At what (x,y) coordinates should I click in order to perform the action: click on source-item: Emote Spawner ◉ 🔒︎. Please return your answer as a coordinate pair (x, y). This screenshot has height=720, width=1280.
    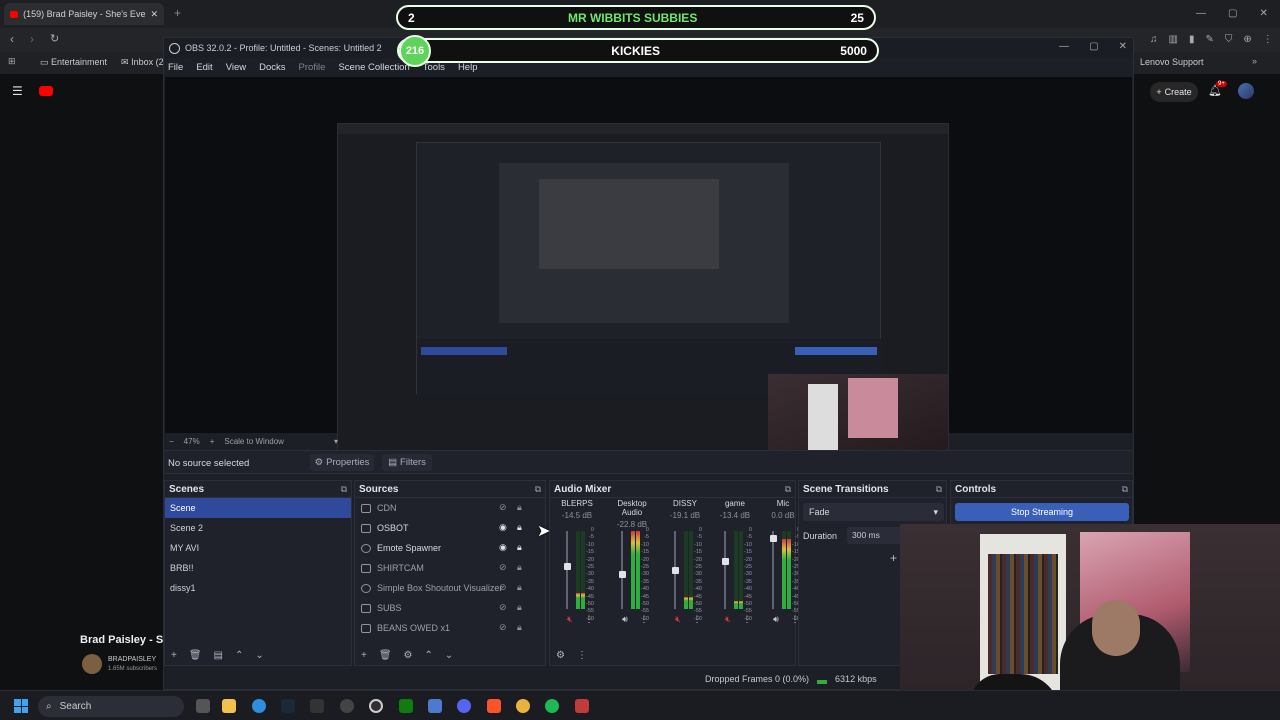
    Looking at the image, I should click on (450, 548).